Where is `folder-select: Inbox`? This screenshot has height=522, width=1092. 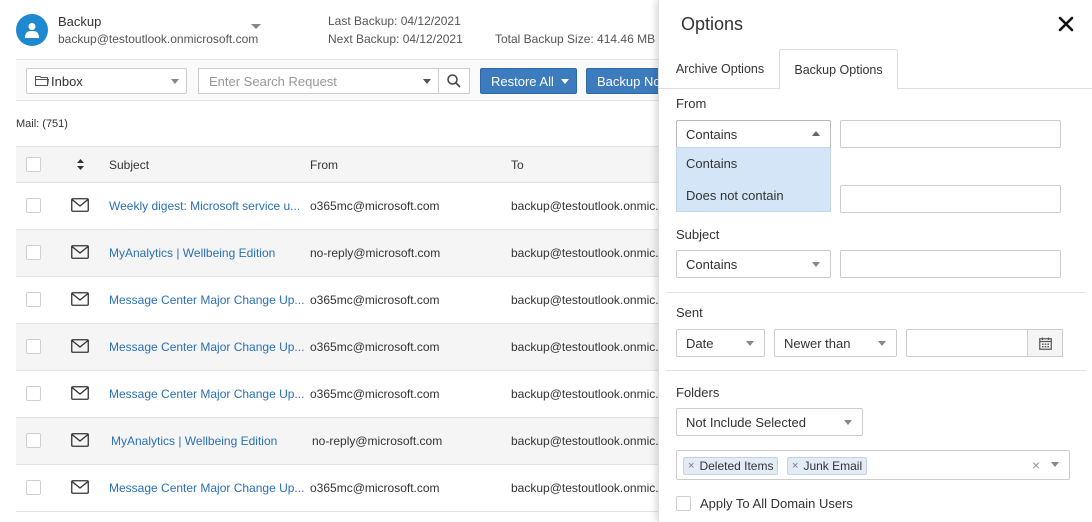
folder-select: Inbox is located at coordinates (106, 81).